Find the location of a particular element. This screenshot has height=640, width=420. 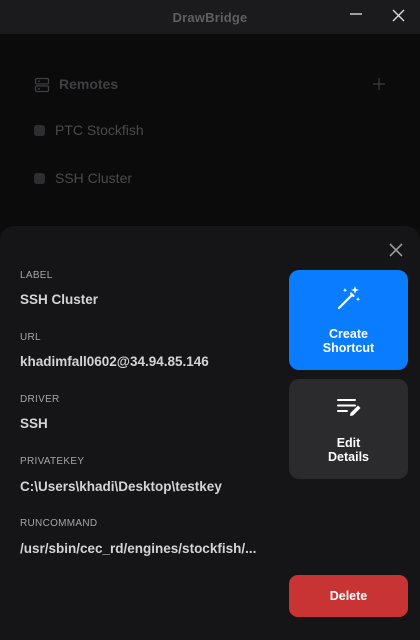

edit-details-line1: Edit is located at coordinates (348, 443).